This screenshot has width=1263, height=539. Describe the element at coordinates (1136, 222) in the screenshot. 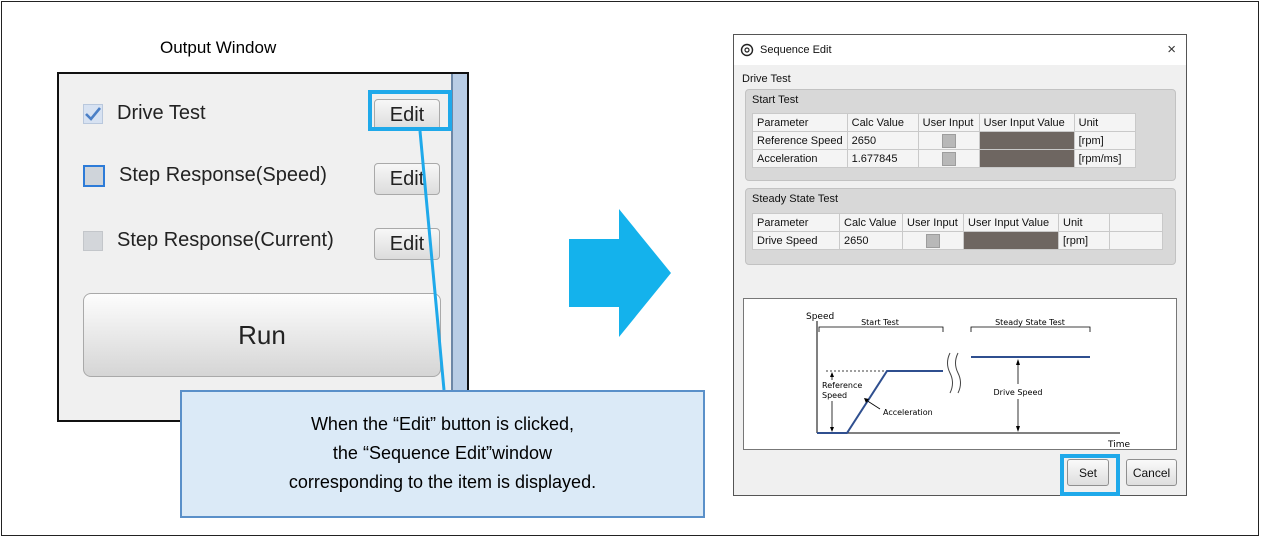

I see `empty-col` at that location.